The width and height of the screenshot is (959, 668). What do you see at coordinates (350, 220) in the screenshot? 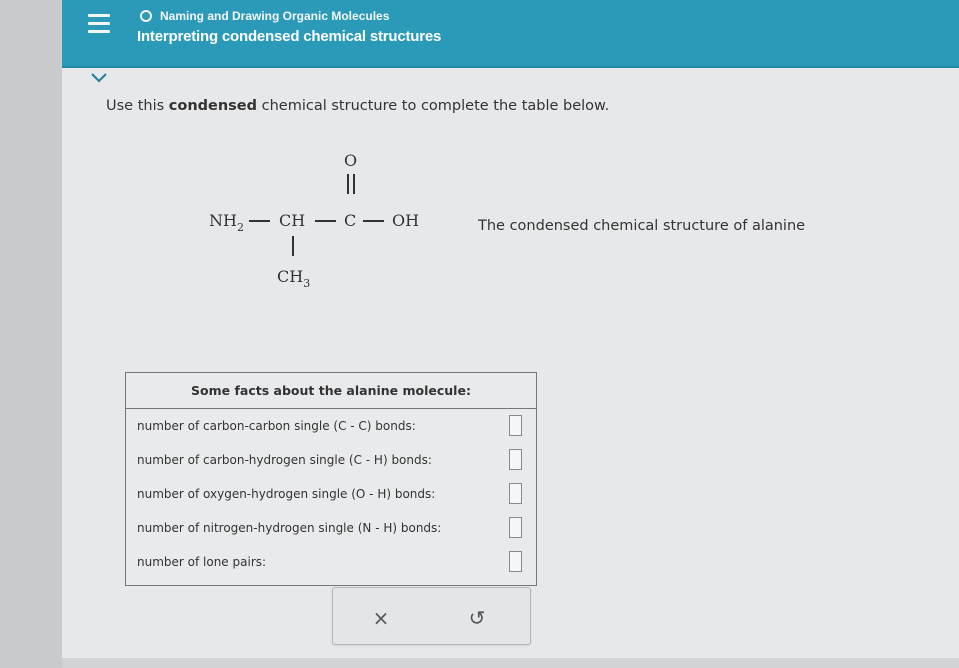
I see `carbonyl-carbon: C` at bounding box center [350, 220].